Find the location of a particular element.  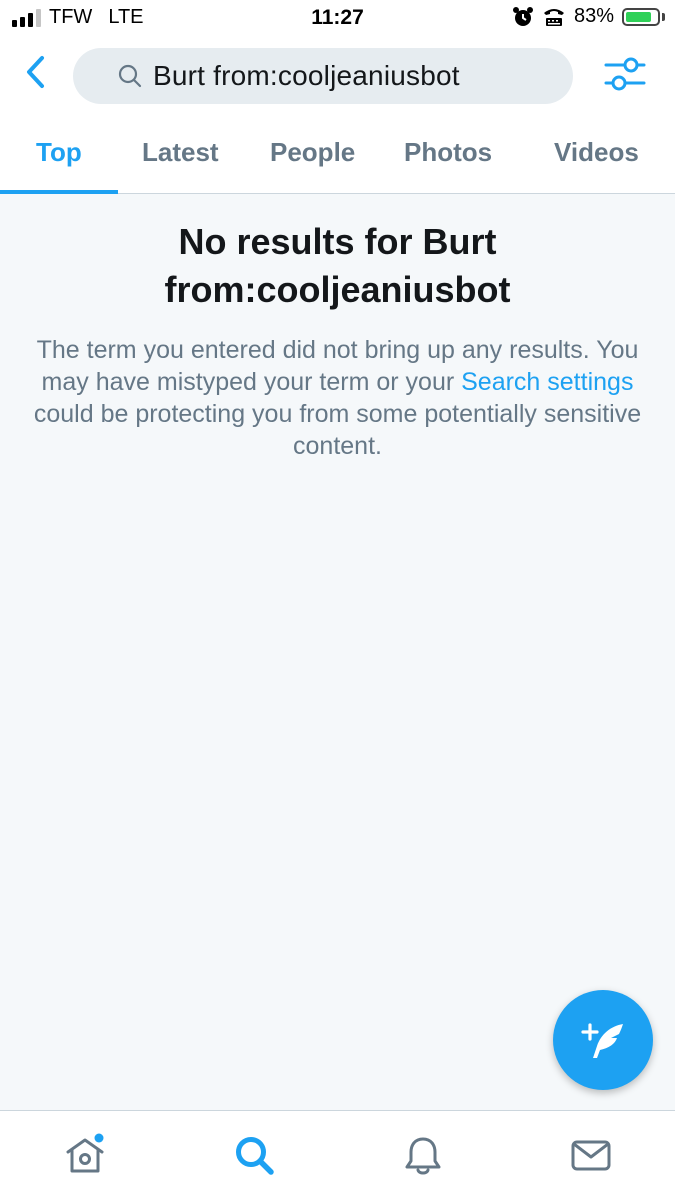

compose-tweet-icon is located at coordinates (602, 1040).